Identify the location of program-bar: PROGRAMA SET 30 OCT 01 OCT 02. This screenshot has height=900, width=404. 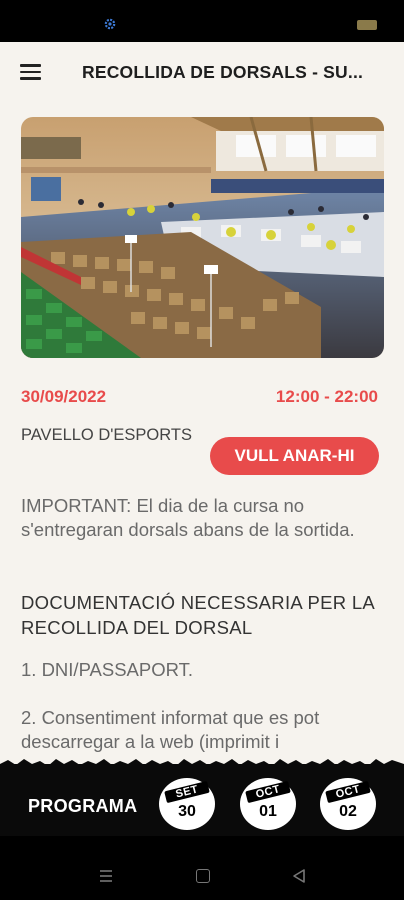
(202, 797).